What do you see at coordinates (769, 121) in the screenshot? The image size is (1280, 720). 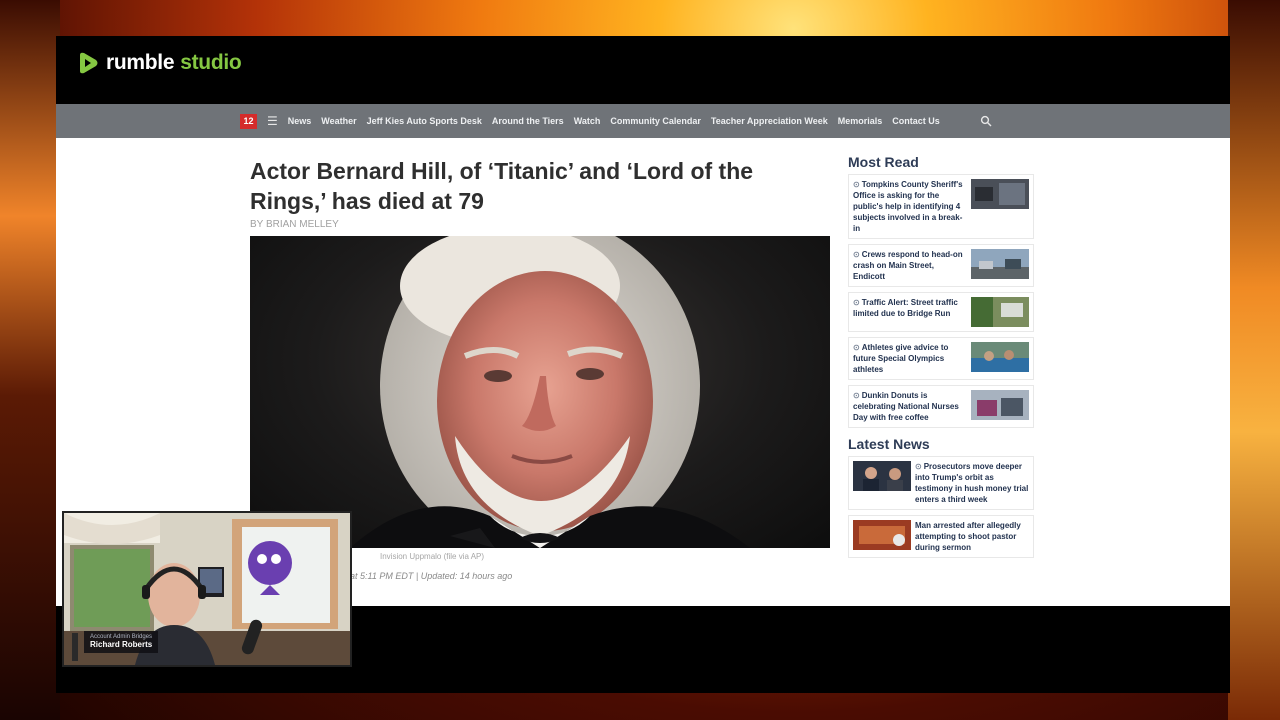 I see `nav-item-teacher-appreciation: Teacher Appreciation Week` at bounding box center [769, 121].